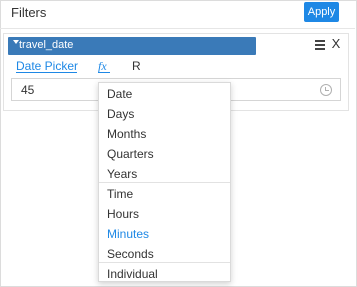 The width and height of the screenshot is (357, 287). I want to click on menu-item-individual: Individual, so click(132, 274).